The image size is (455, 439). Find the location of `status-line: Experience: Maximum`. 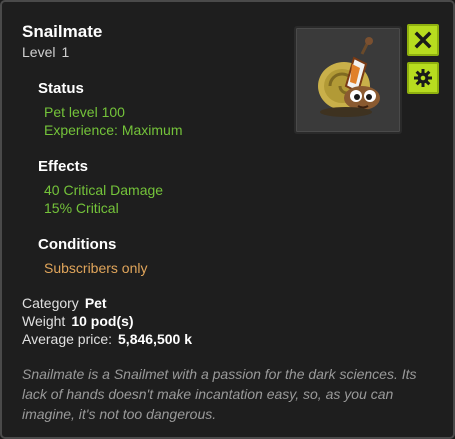

status-line: Experience: Maximum is located at coordinates (113, 130).